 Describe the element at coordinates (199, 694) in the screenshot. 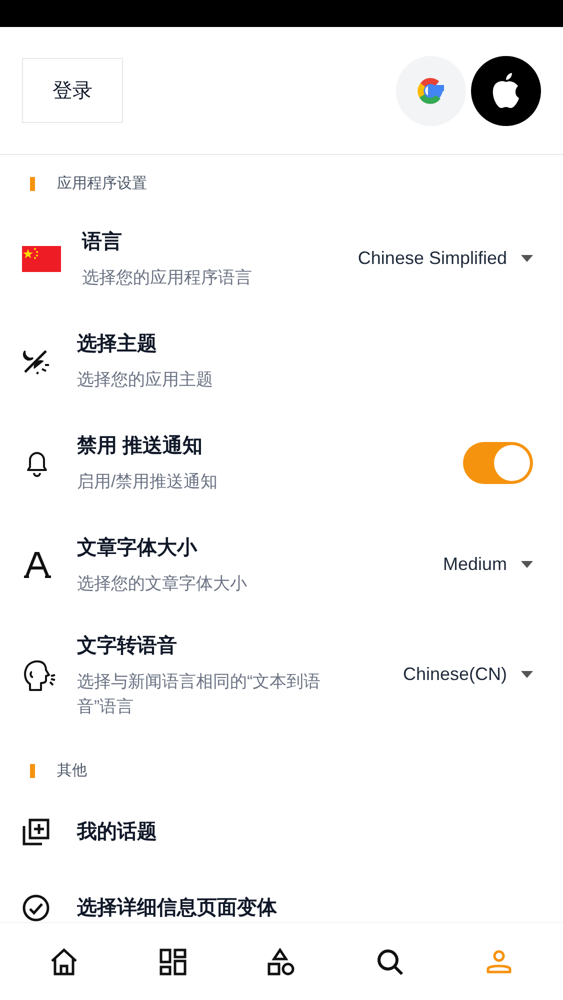

I see `setting-description: 选择与新闻语言相同的“文本到语音”语言` at that location.